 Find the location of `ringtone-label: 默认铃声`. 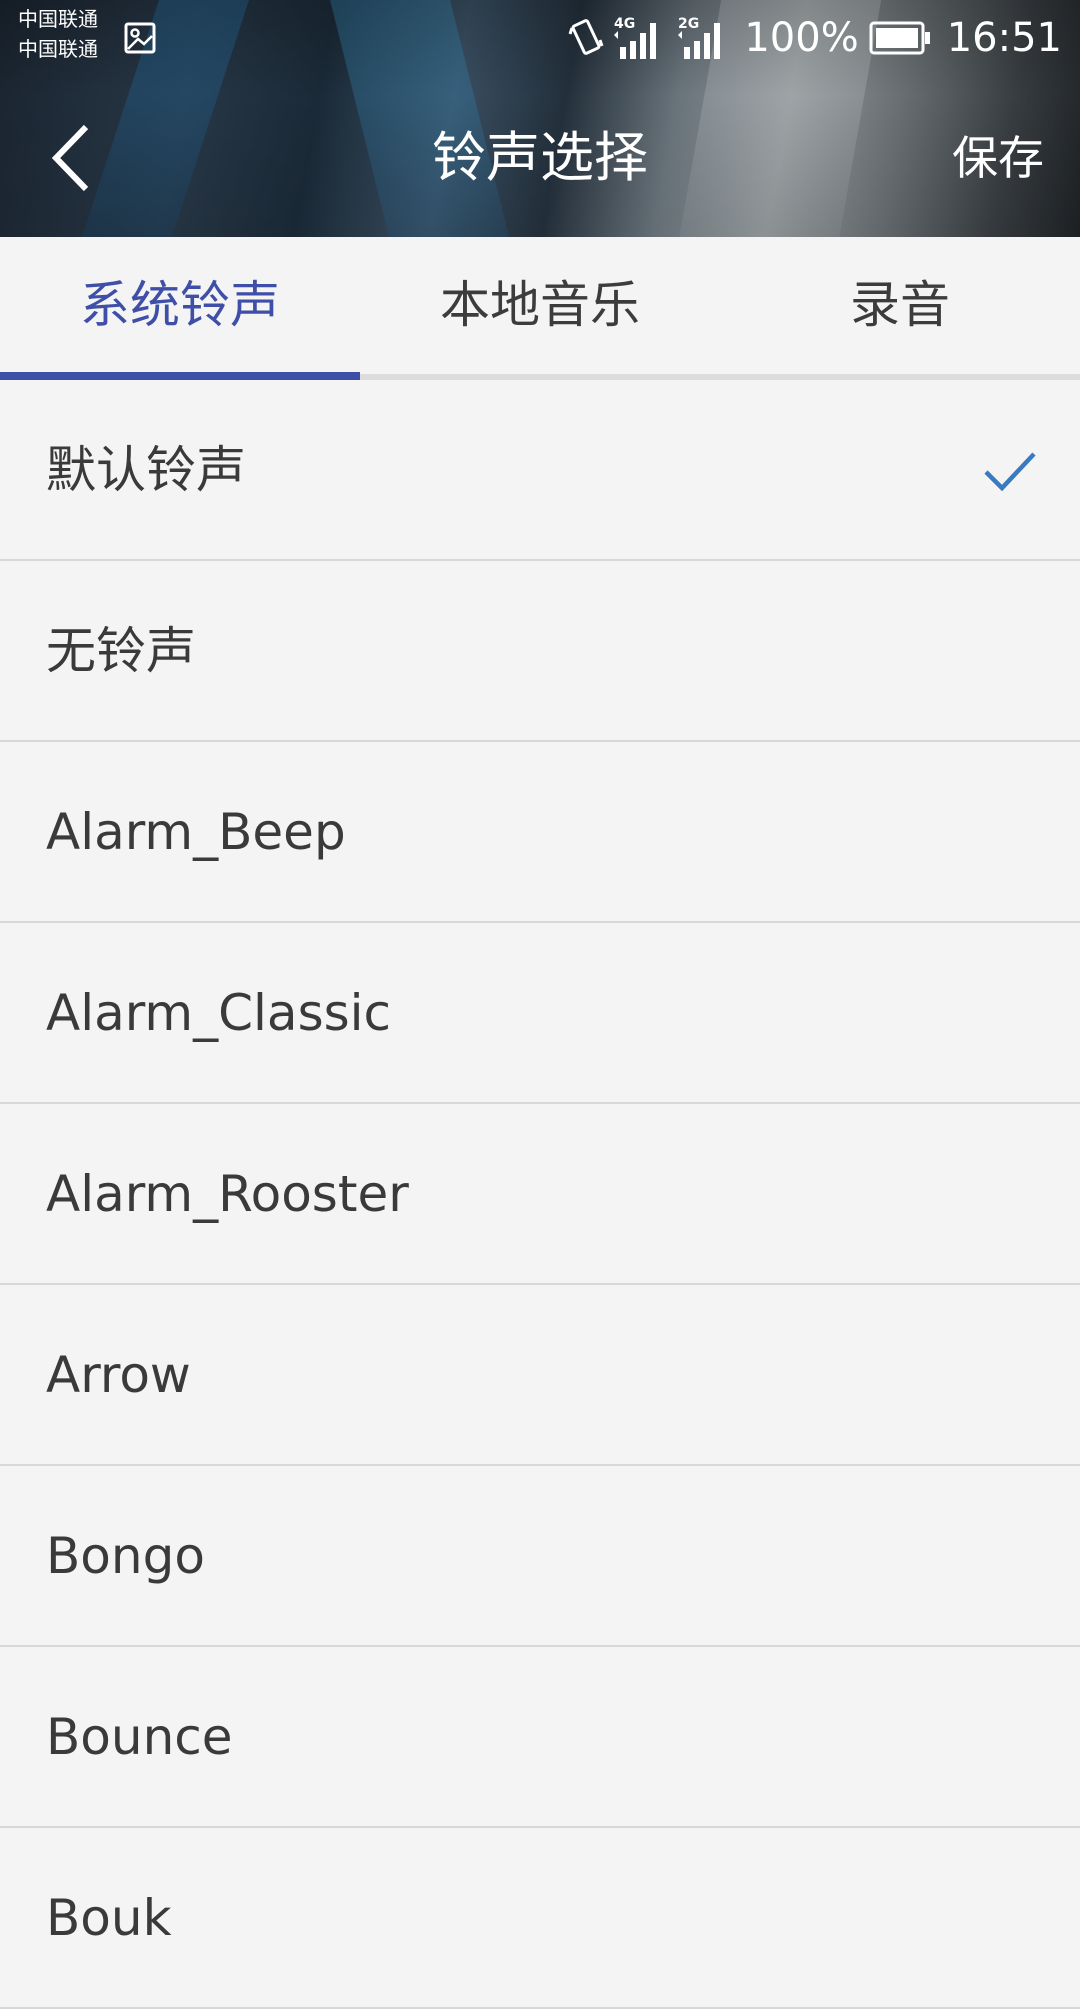

ringtone-label: 默认铃声 is located at coordinates (146, 470).